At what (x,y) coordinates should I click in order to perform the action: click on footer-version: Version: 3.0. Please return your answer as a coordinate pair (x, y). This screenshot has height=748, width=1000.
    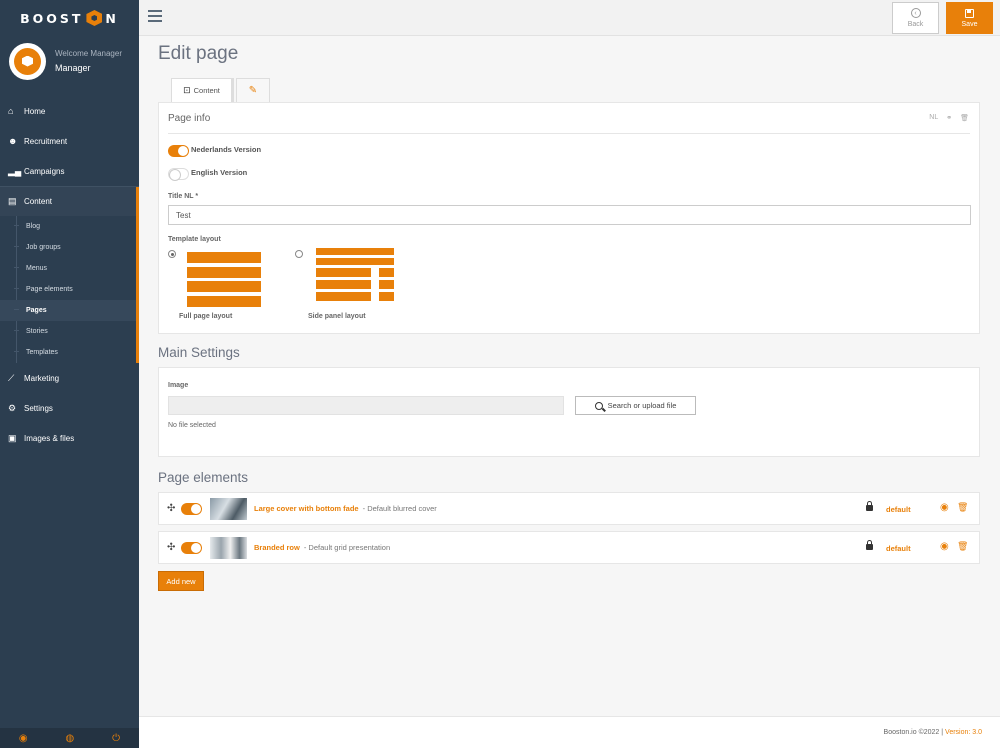
    Looking at the image, I should click on (963, 732).